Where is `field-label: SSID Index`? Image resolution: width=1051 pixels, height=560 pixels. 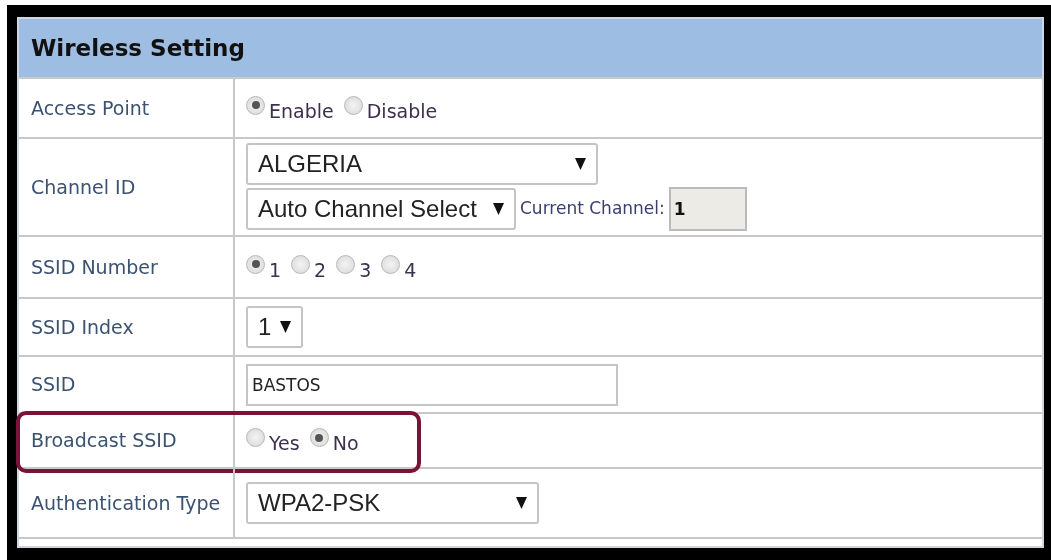 field-label: SSID Index is located at coordinates (127, 327).